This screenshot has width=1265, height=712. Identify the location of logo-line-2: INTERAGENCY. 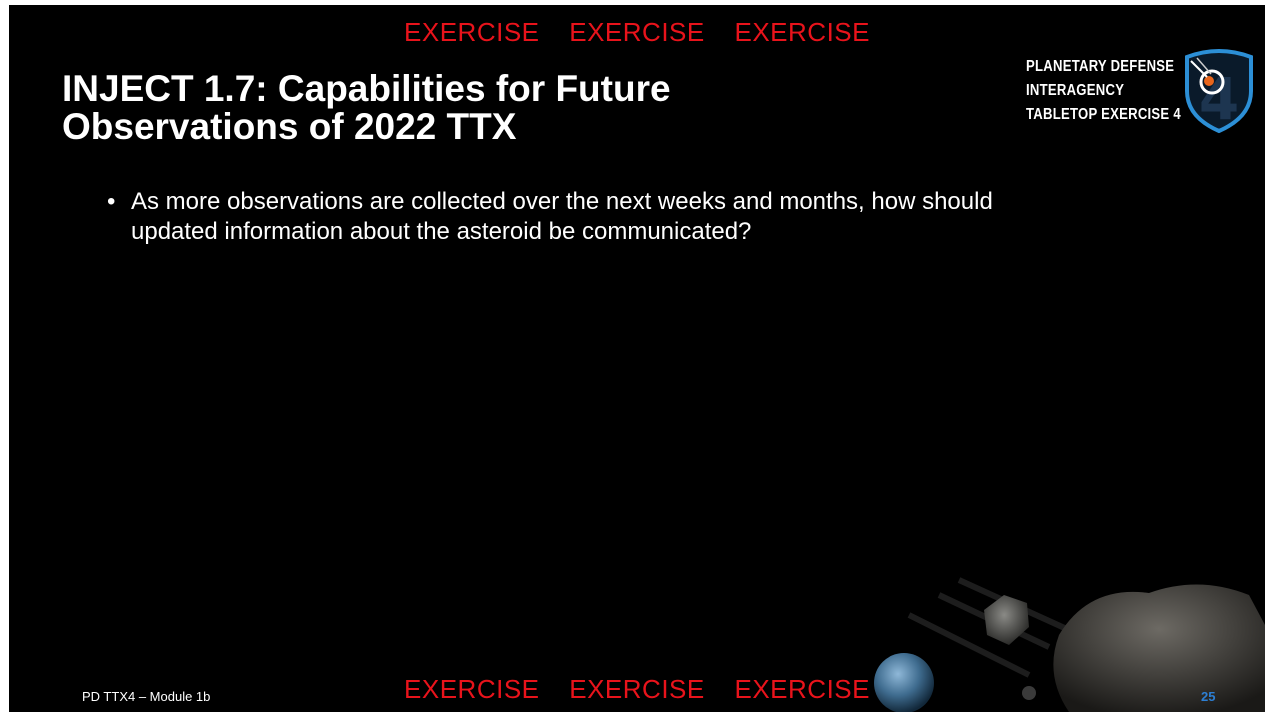
(1075, 90).